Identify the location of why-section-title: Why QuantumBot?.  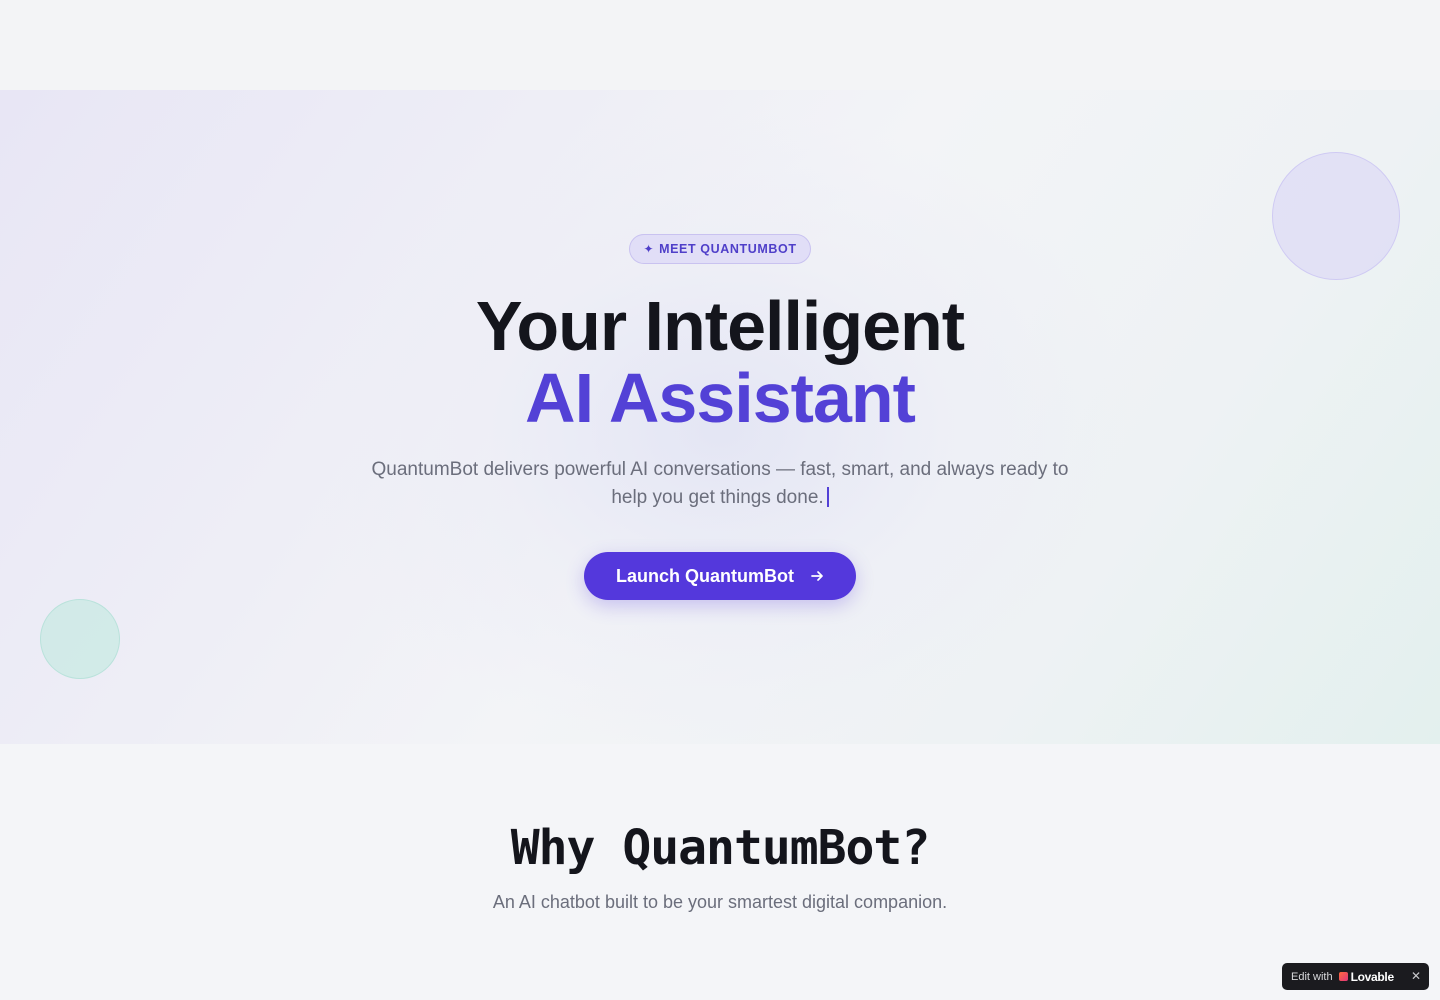
(720, 848).